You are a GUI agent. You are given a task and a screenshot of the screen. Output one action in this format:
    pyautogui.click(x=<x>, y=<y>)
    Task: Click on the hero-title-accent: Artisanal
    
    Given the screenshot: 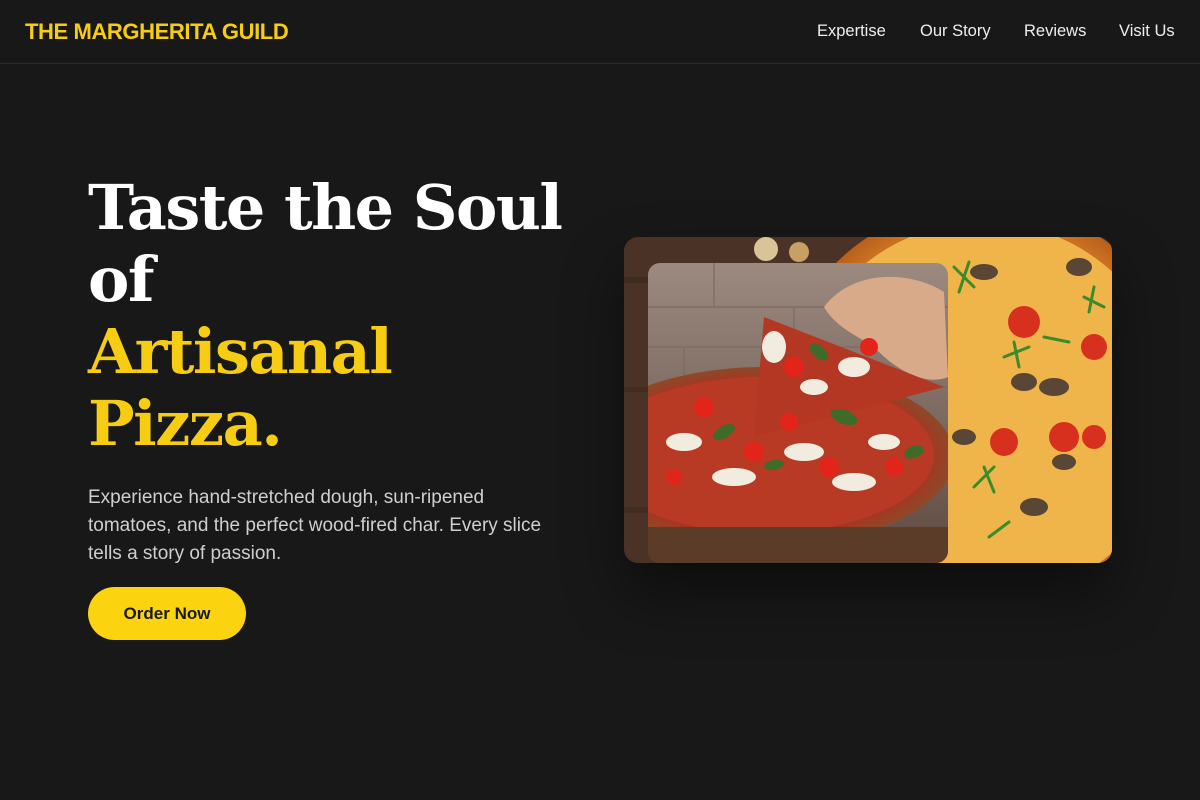 What is the action you would take?
    pyautogui.click(x=240, y=351)
    